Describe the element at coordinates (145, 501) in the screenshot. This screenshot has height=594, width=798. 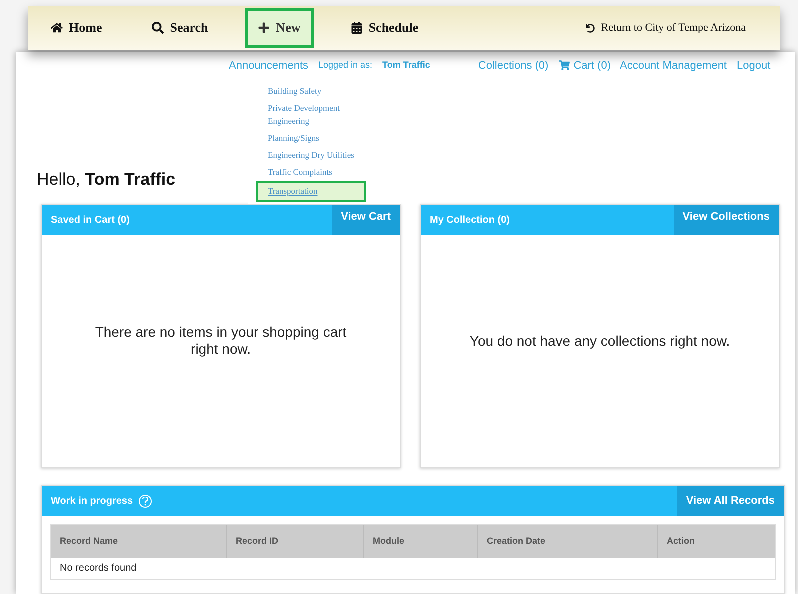
I see `help-icon` at that location.